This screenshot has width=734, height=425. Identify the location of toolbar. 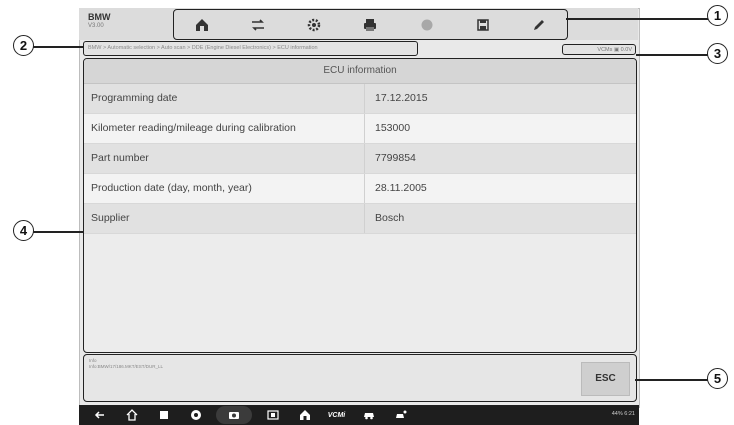
(370, 24).